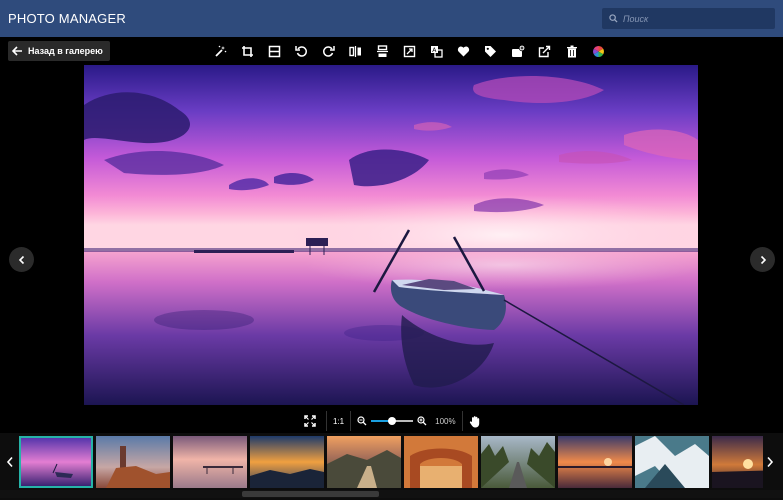 Image resolution: width=783 pixels, height=500 pixels. Describe the element at coordinates (67, 18) in the screenshot. I see `app-title: PHOTO MANAGER` at that location.